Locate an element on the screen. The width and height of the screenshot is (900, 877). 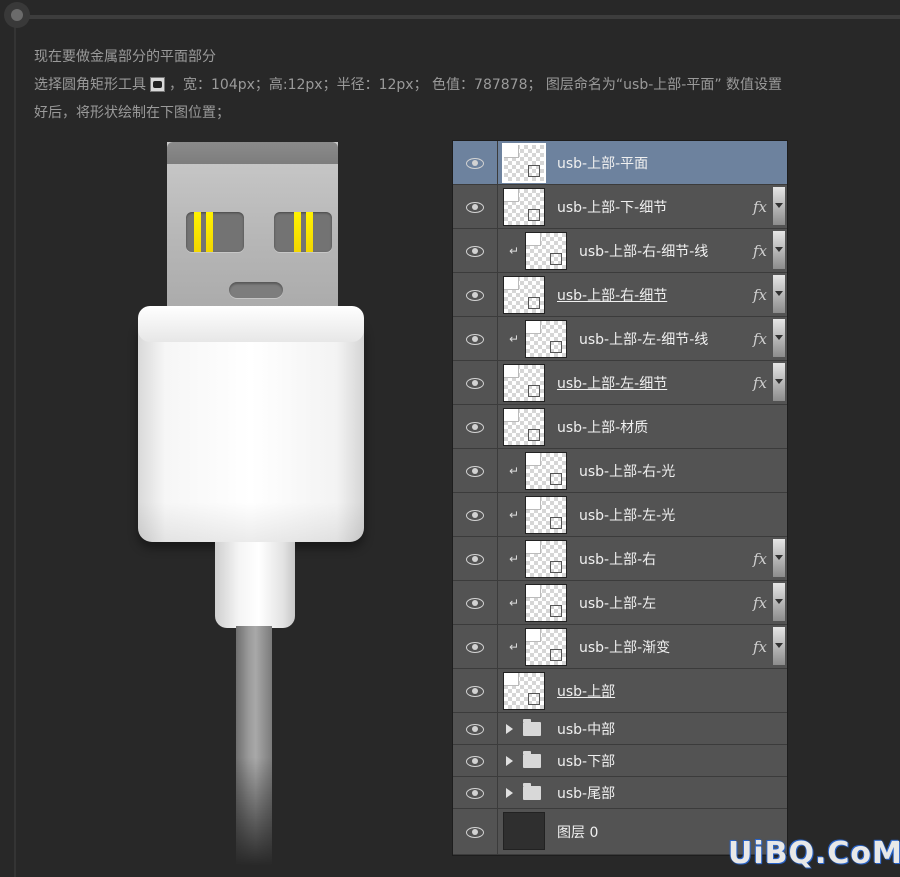
layer-row: ↵ usb-上部-右 fx is located at coordinates (620, 559).